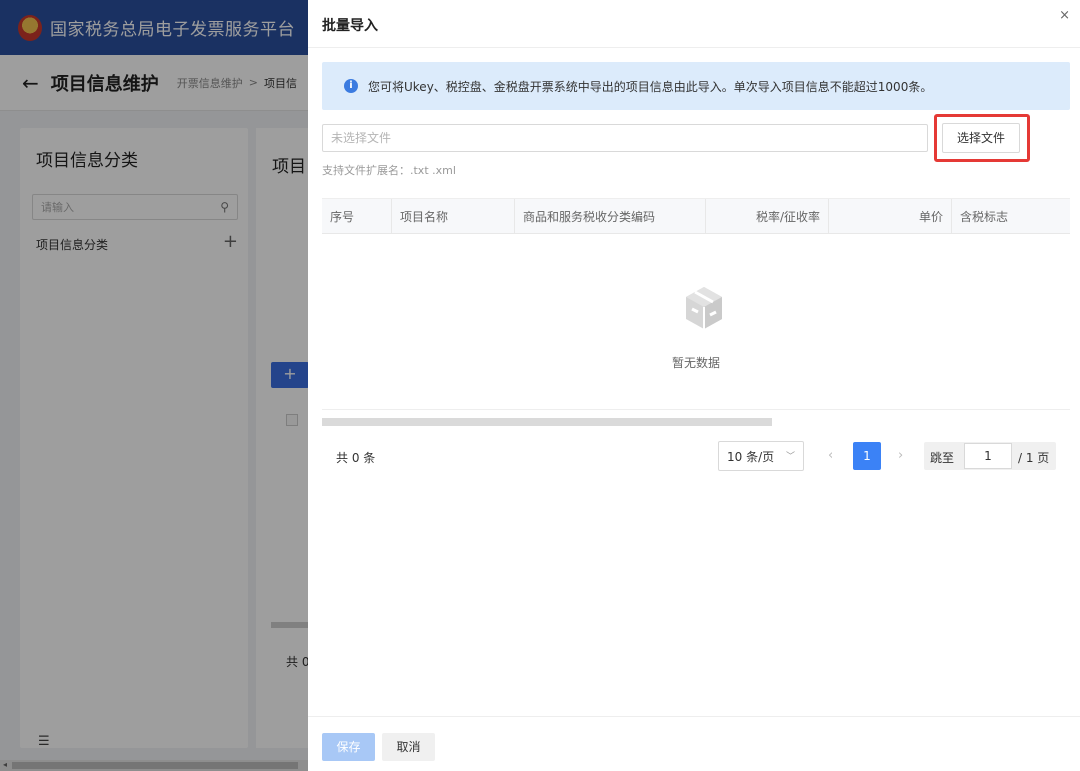  What do you see at coordinates (356, 458) in the screenshot?
I see `pagination-total: 共 0 条` at bounding box center [356, 458].